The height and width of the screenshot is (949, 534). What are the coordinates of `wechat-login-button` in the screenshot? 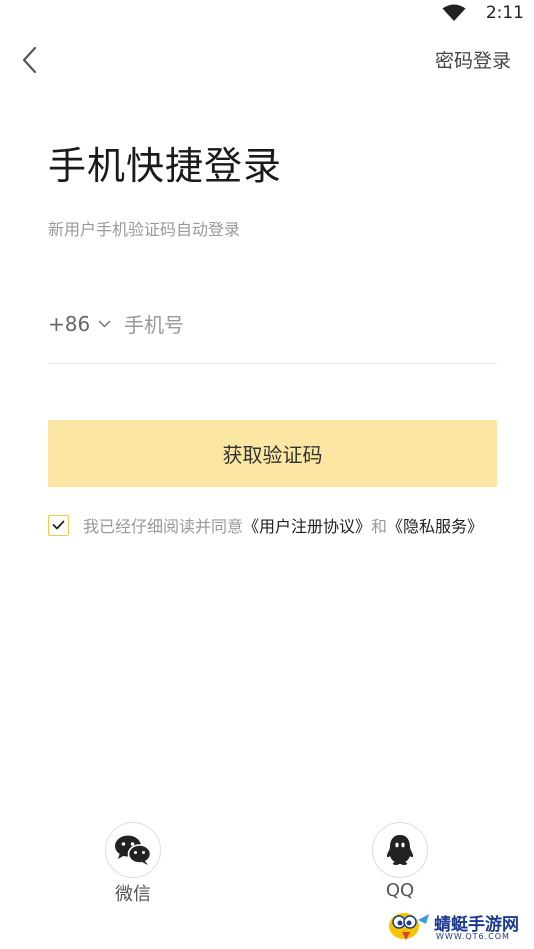 It's located at (133, 850).